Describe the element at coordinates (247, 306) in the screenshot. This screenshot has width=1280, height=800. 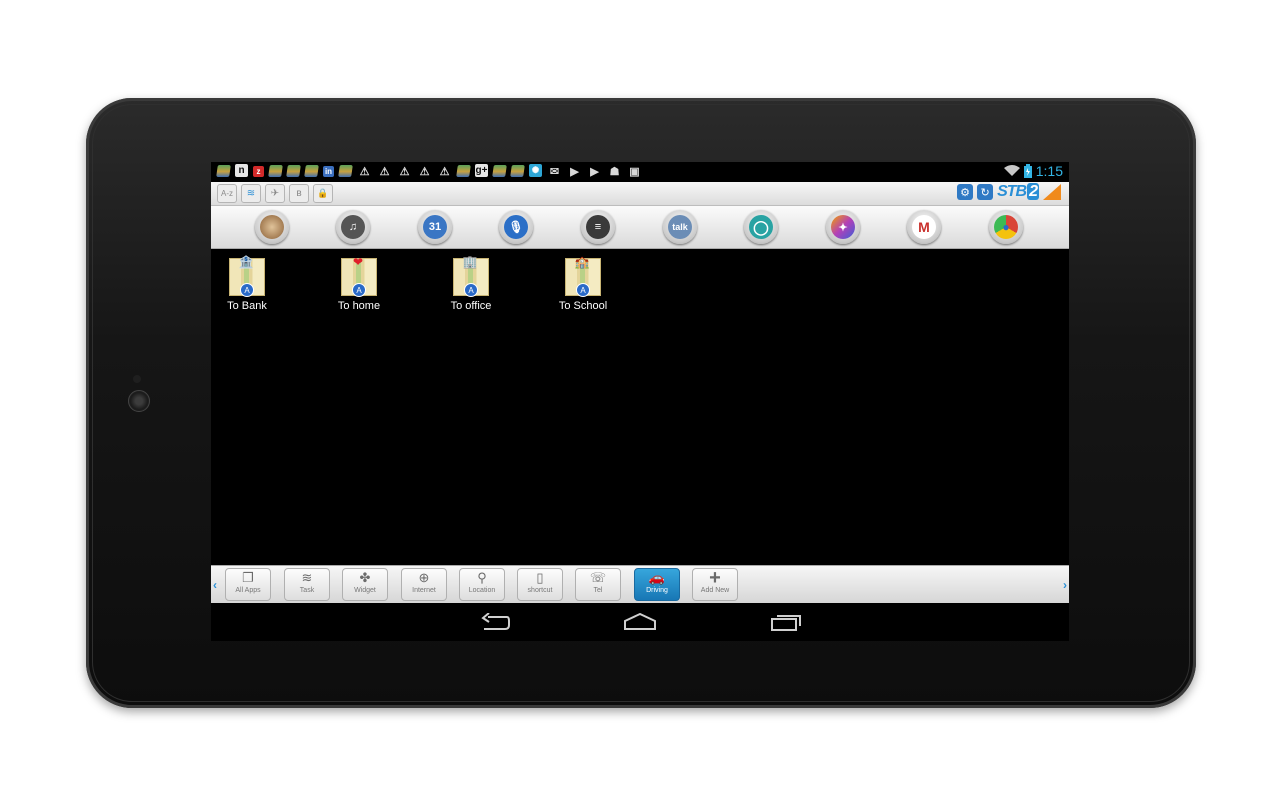
I see `shortcut-label: To Bank` at that location.